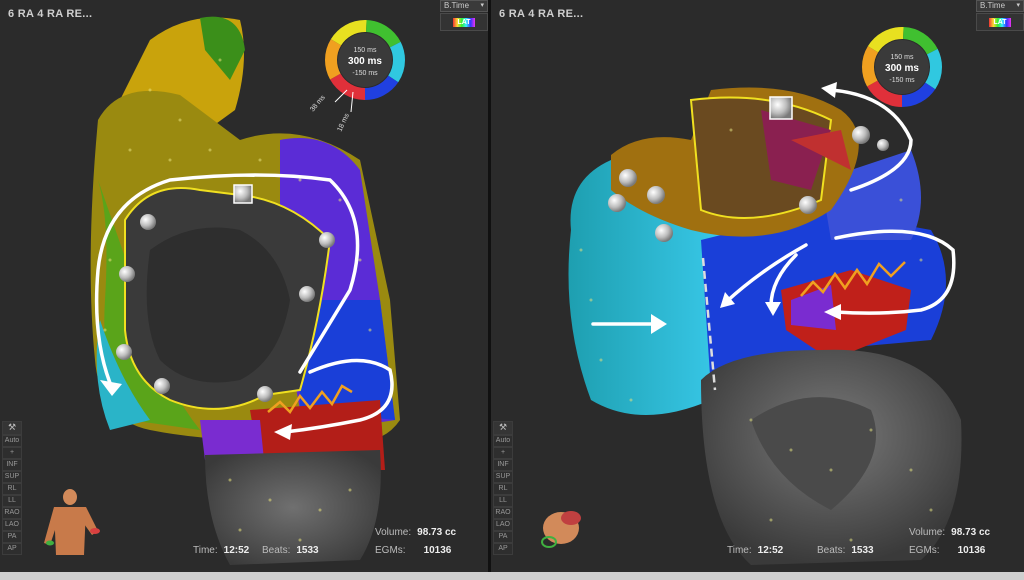 The image size is (1024, 580). I want to click on lat-color-legend: 150 ms 300 ms -150 ms 38 ms 18 ms, so click(357, 76).